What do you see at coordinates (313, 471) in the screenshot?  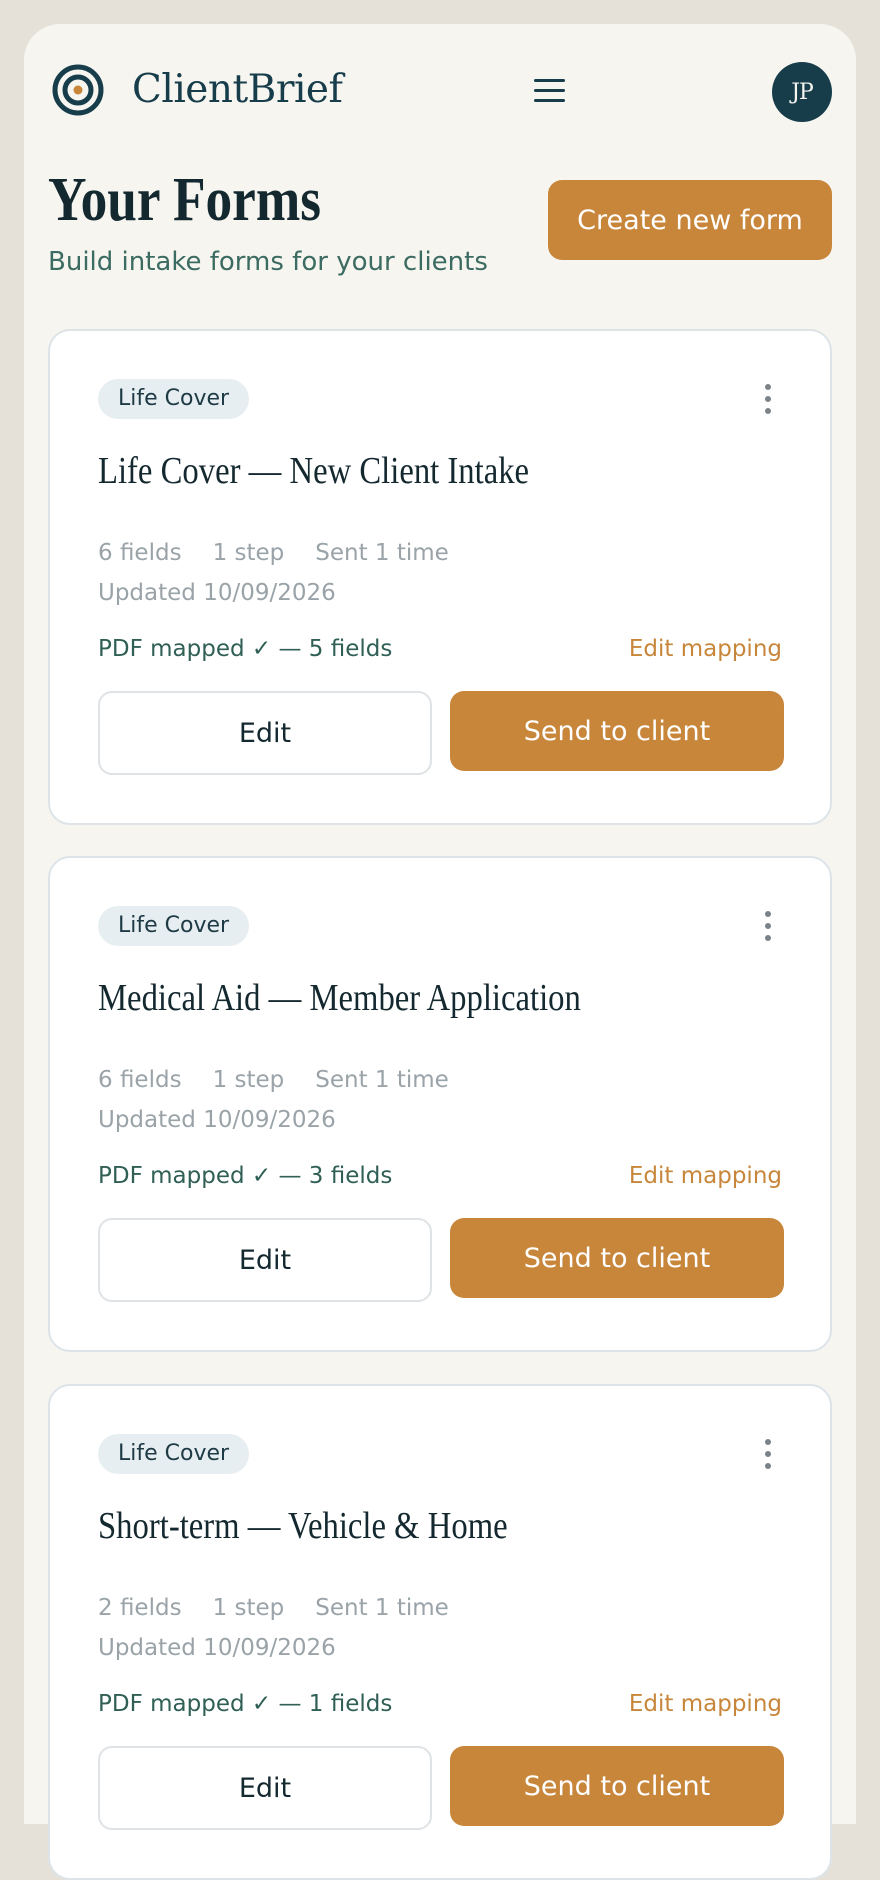 I see `form-title: Life Cover — New Client Intake` at bounding box center [313, 471].